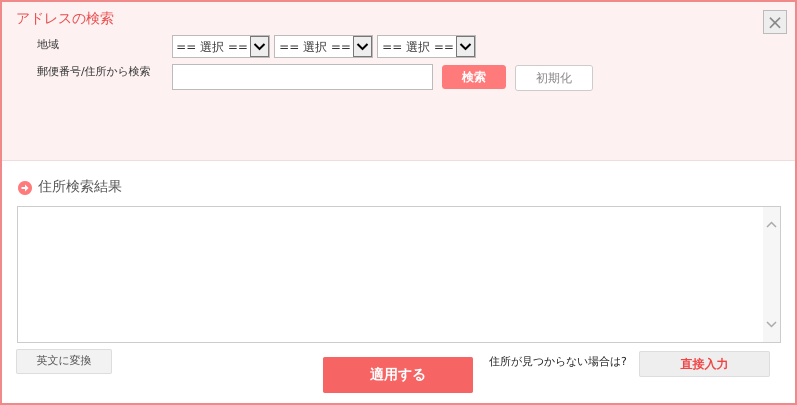 The height and width of the screenshot is (405, 797). What do you see at coordinates (771, 274) in the screenshot?
I see `scrollbar` at bounding box center [771, 274].